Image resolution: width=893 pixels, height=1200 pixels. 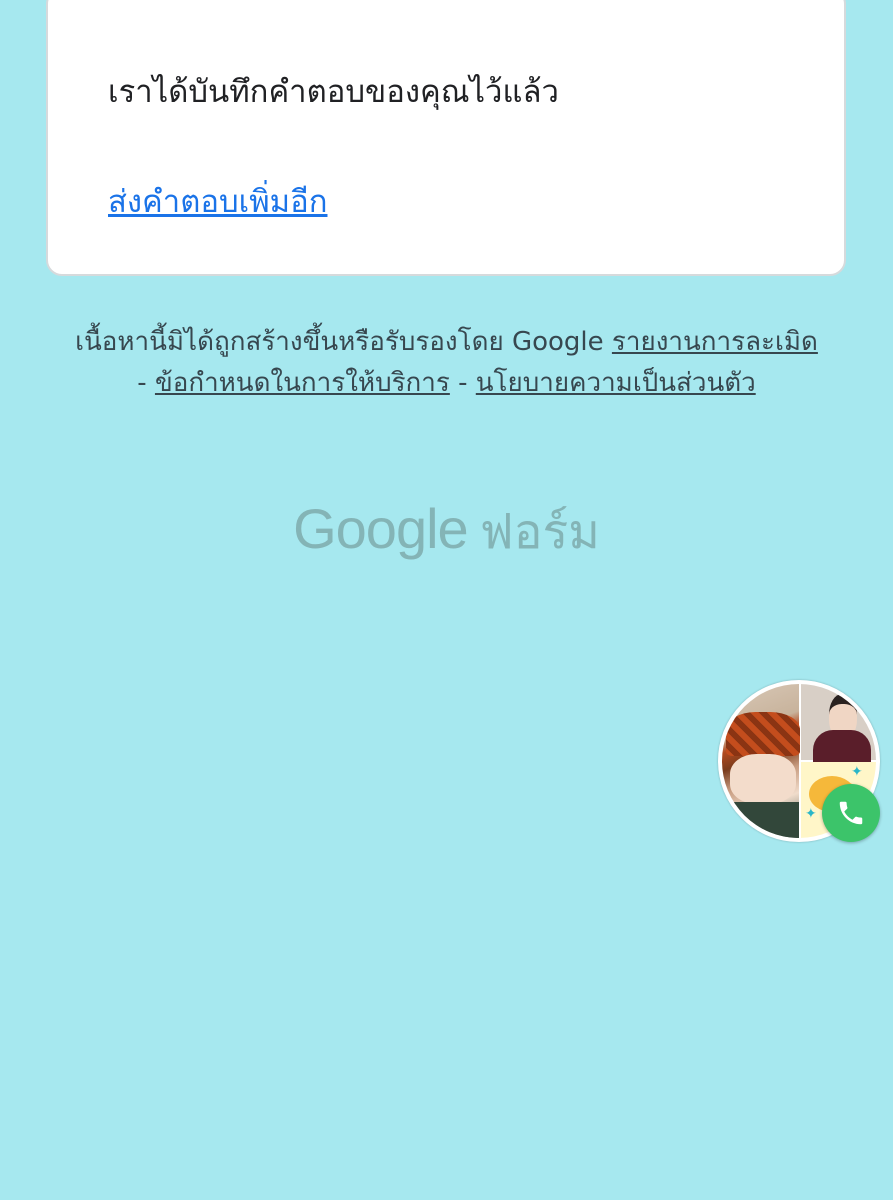 I want to click on chat-avatar-left, so click(x=761, y=761).